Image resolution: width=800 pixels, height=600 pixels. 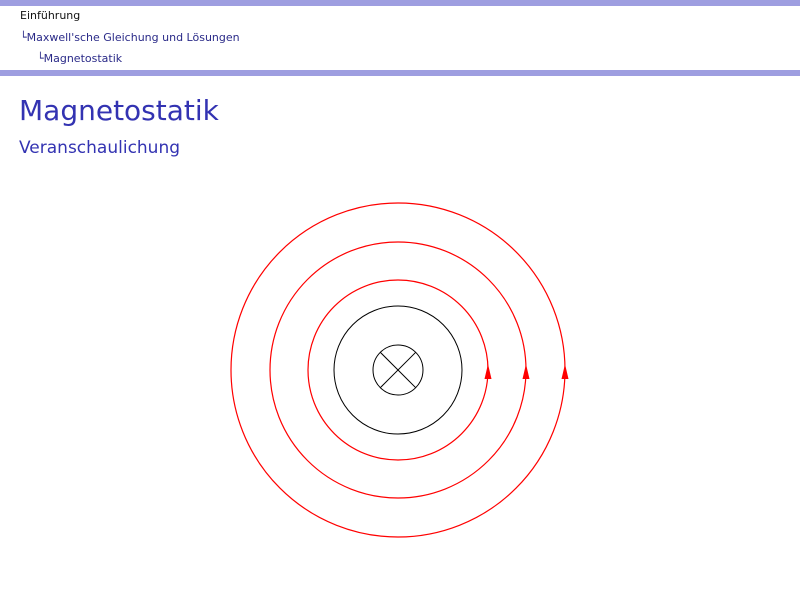 What do you see at coordinates (526, 371) in the screenshot?
I see `field-arrow-middle-icon` at bounding box center [526, 371].